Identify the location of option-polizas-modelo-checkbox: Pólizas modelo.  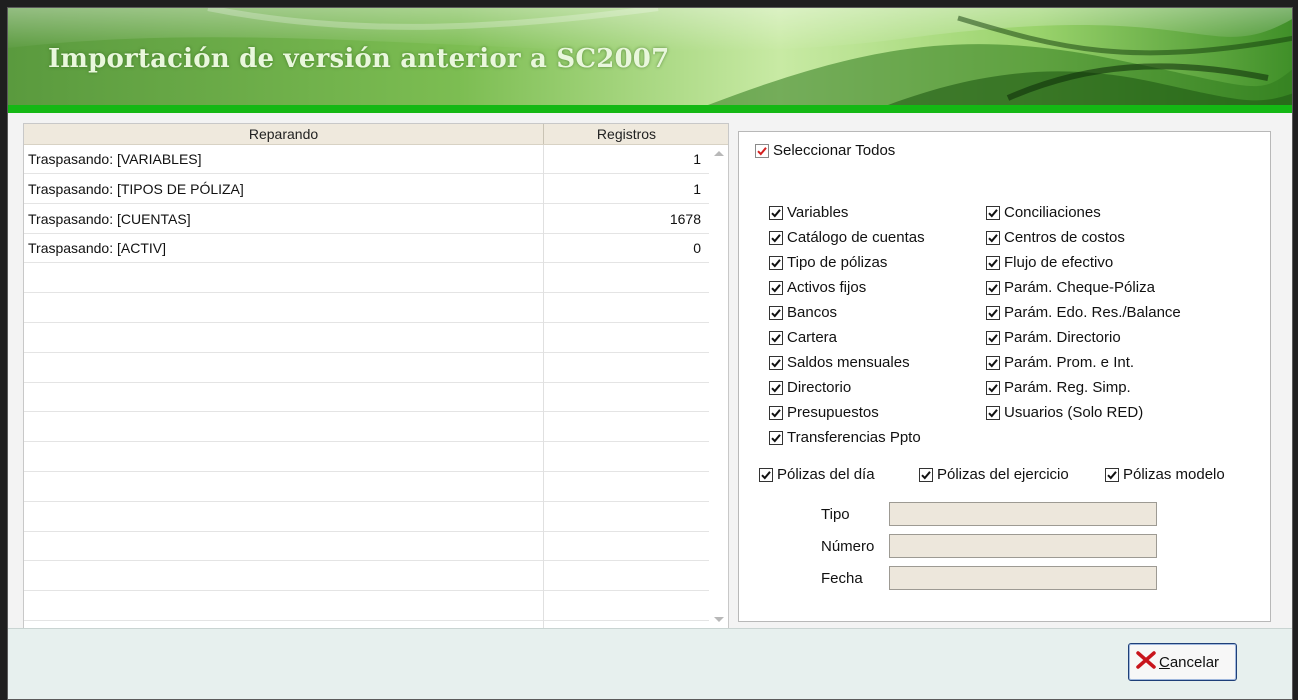
(1165, 474).